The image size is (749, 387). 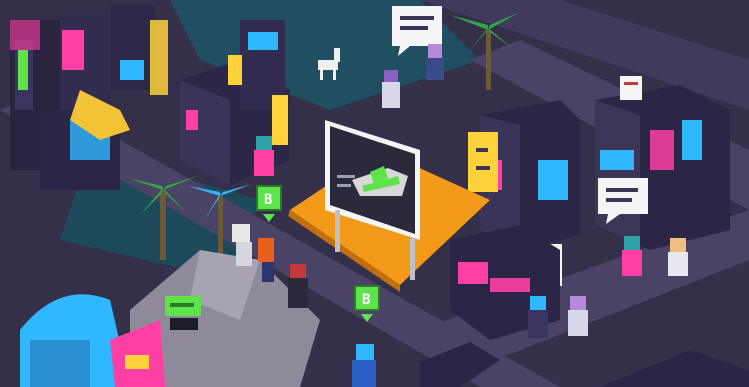 What do you see at coordinates (264, 156) in the screenshot?
I see `character-left-standing` at bounding box center [264, 156].